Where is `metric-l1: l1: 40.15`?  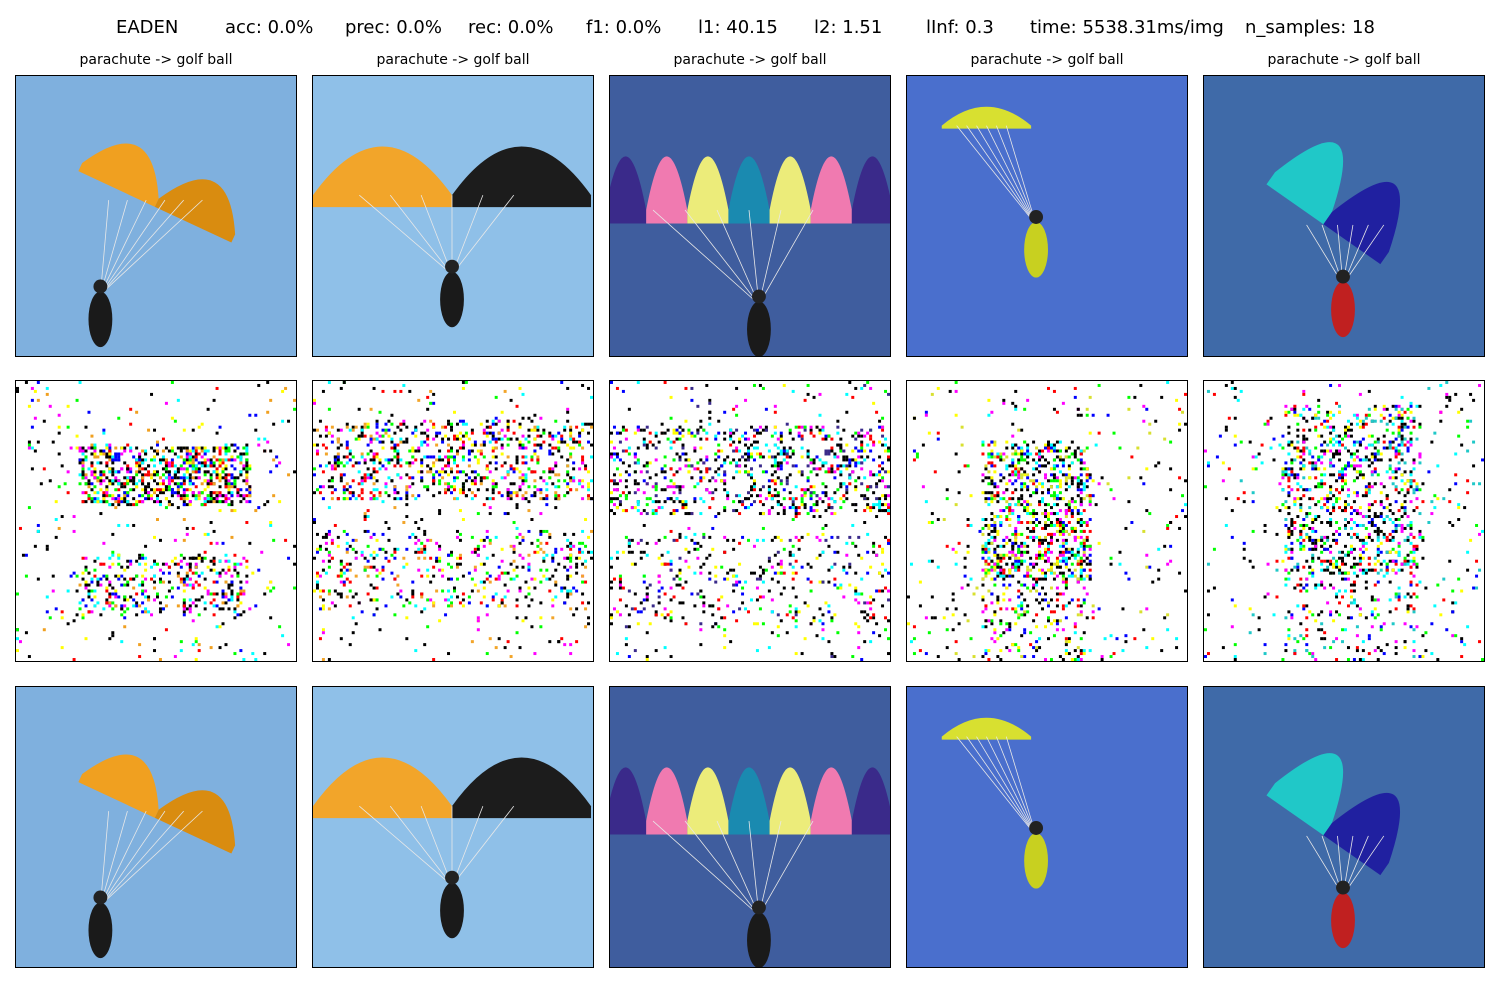 metric-l1: l1: 40.15 is located at coordinates (738, 27).